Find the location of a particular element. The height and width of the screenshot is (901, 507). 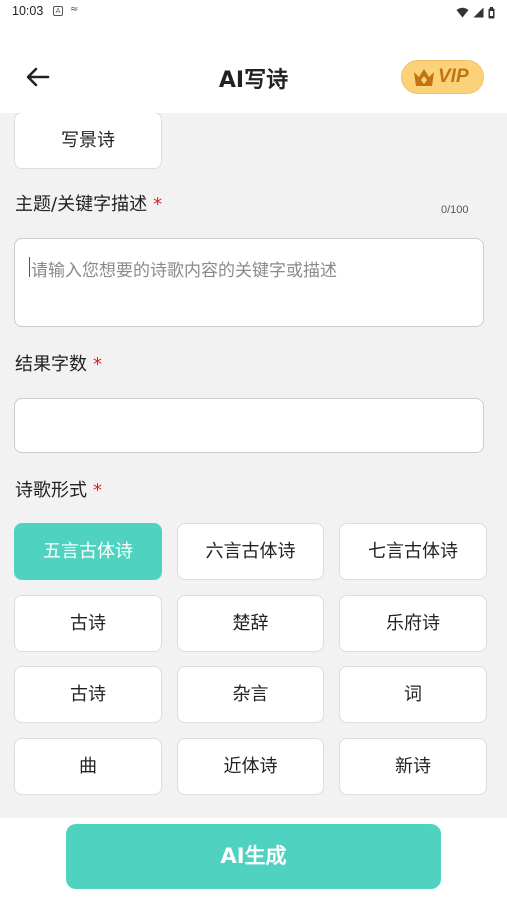

battery-icon is located at coordinates (491, 12).